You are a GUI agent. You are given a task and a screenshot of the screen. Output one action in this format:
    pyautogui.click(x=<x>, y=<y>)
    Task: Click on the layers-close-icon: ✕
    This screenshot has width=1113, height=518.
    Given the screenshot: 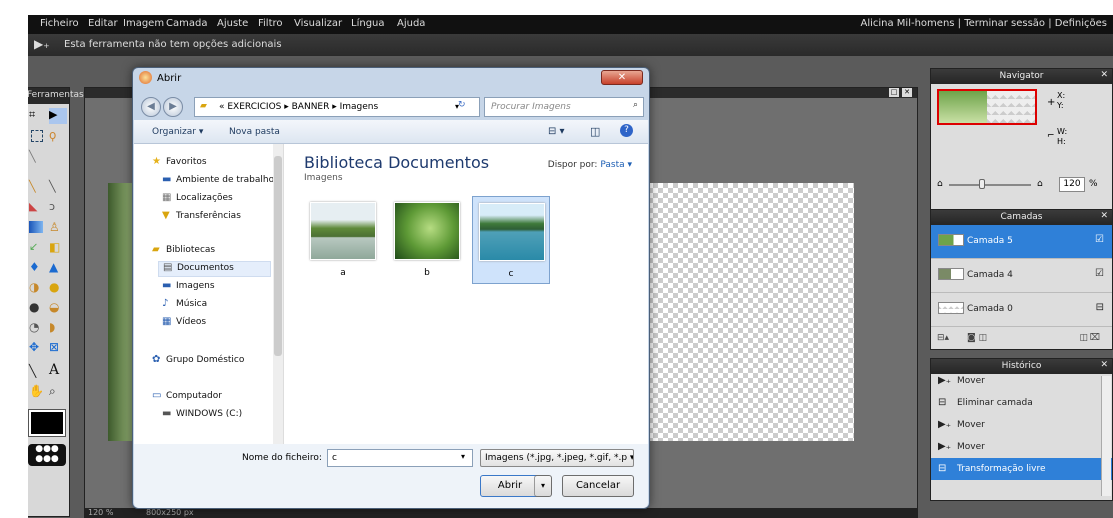 What is the action you would take?
    pyautogui.click(x=1104, y=216)
    